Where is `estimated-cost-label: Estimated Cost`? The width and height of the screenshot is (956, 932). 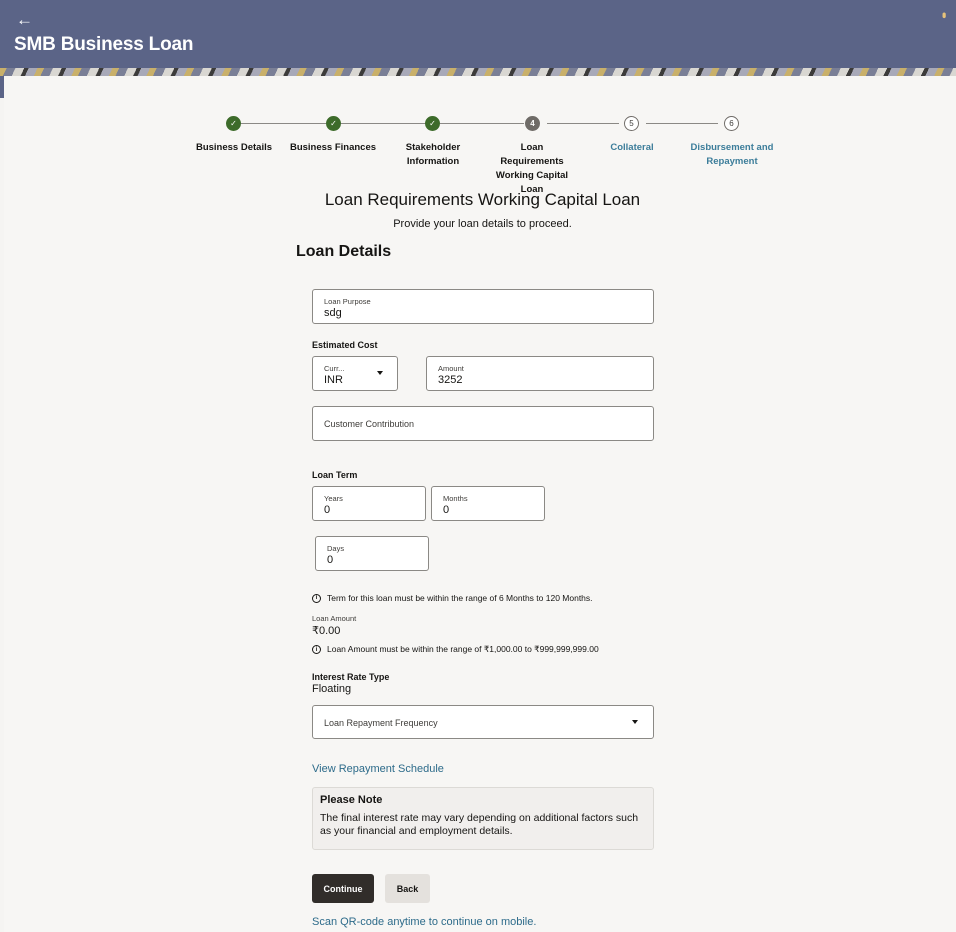
estimated-cost-label: Estimated Cost is located at coordinates (345, 345).